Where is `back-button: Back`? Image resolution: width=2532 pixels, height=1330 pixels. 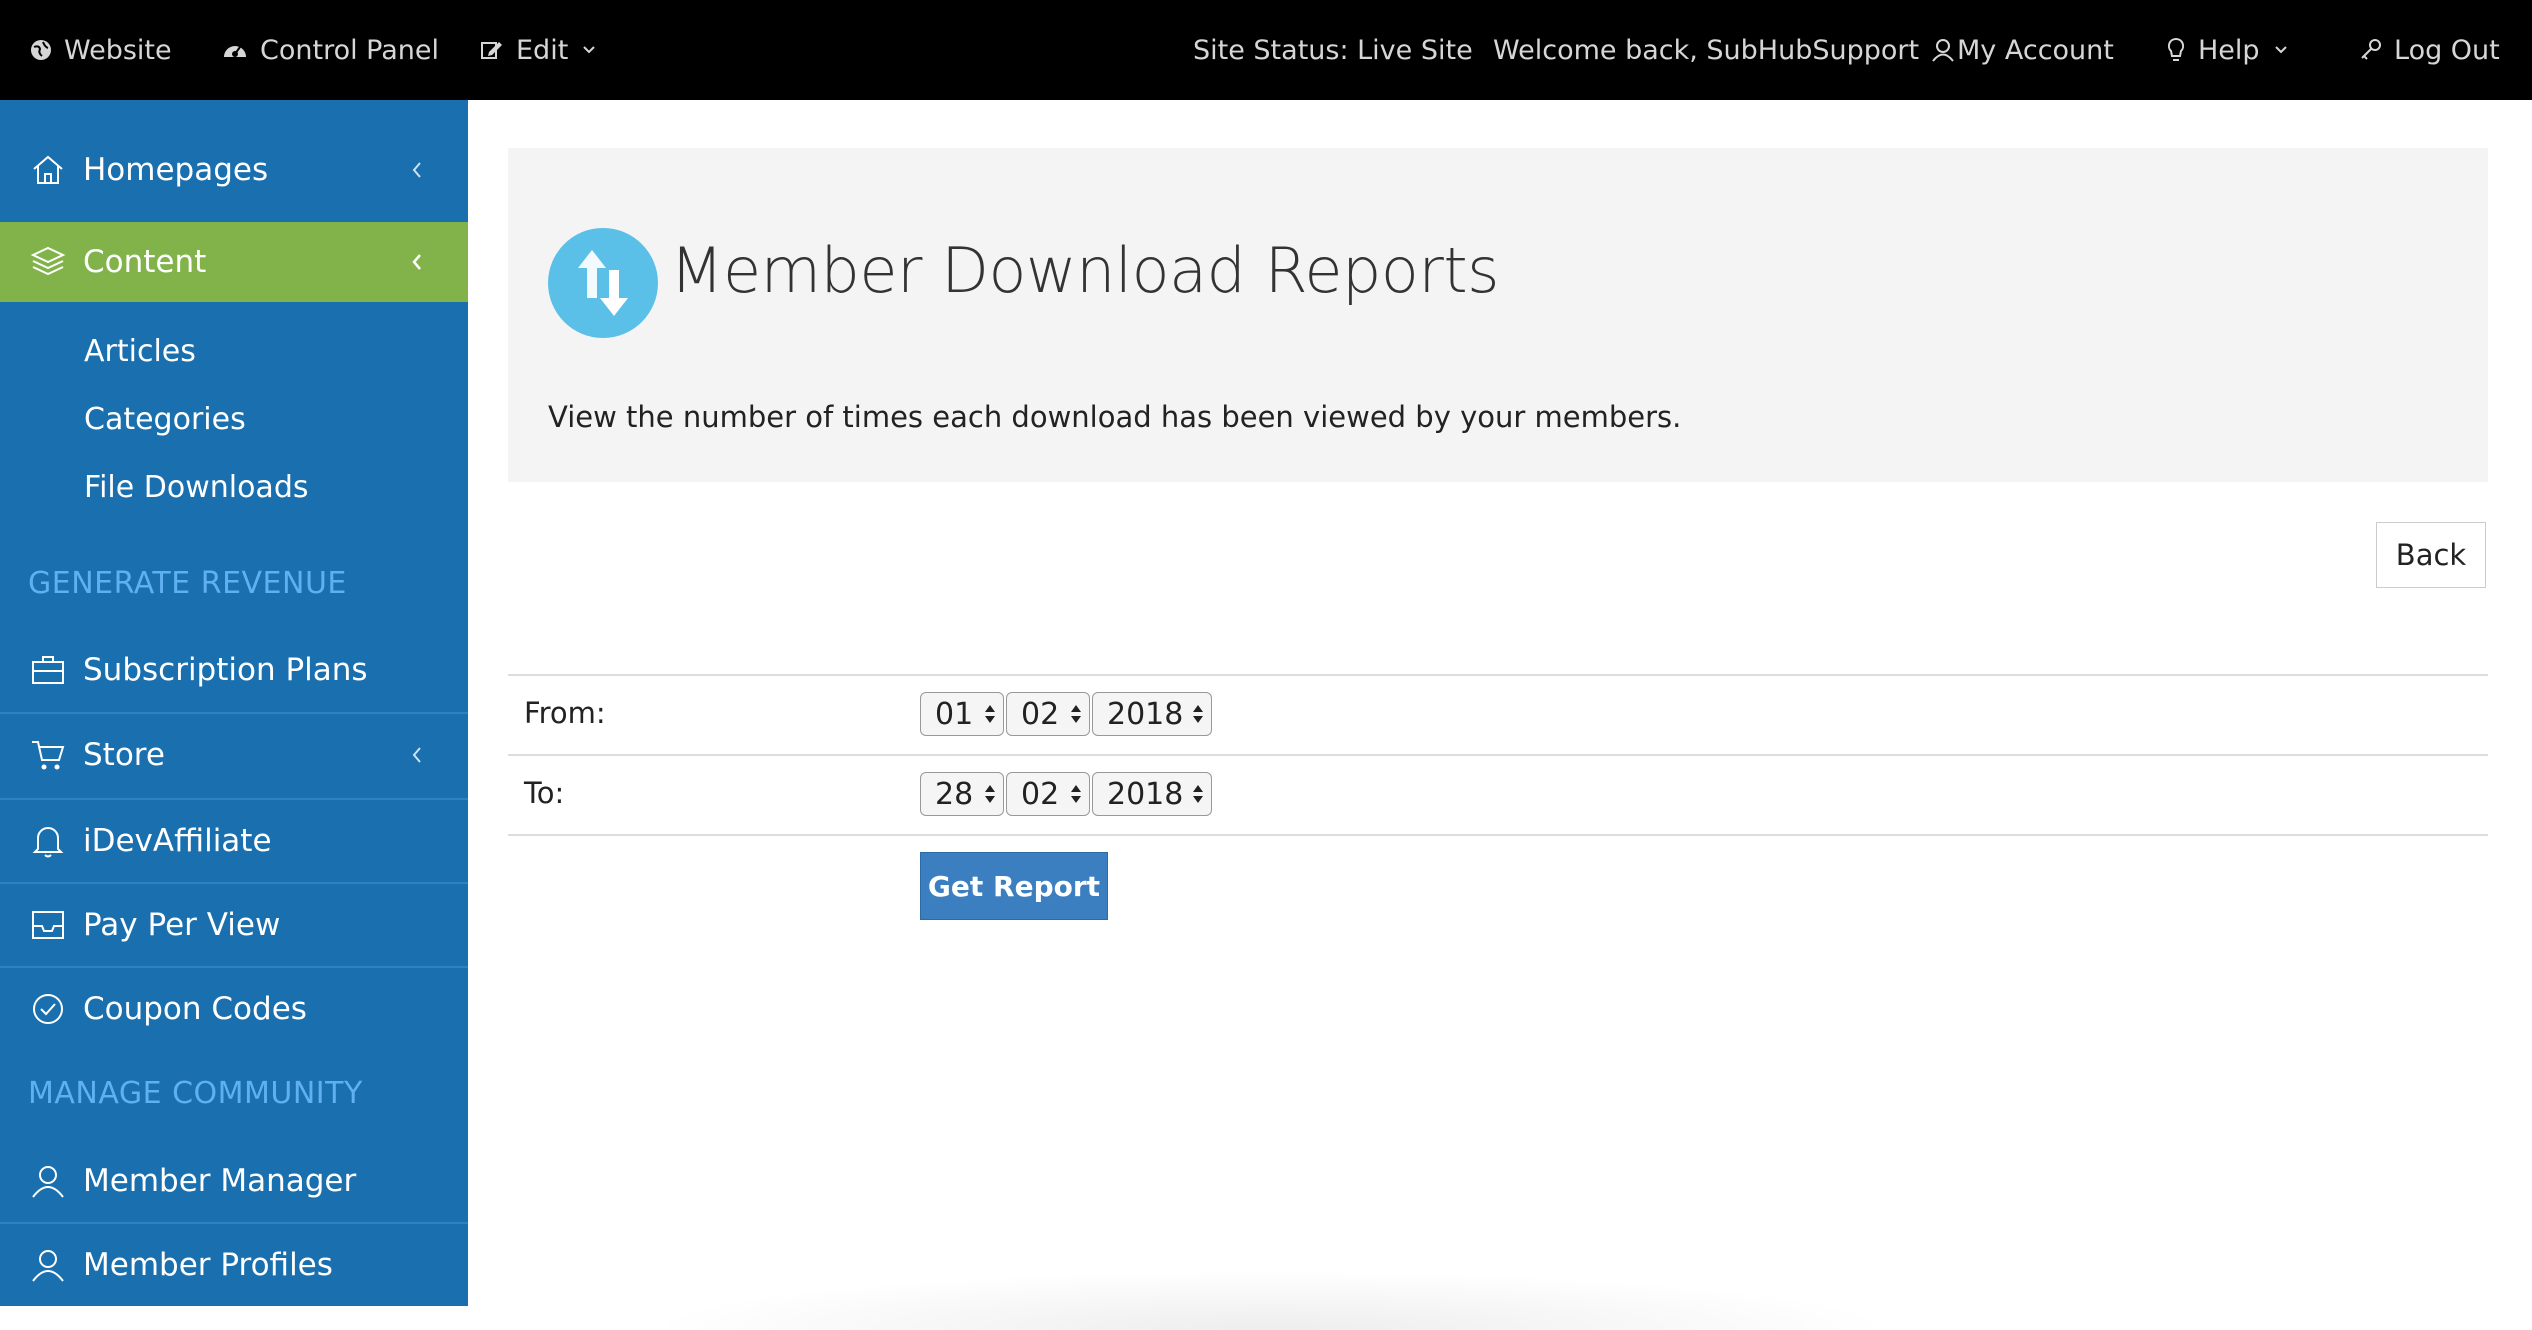
back-button: Back is located at coordinates (2431, 555).